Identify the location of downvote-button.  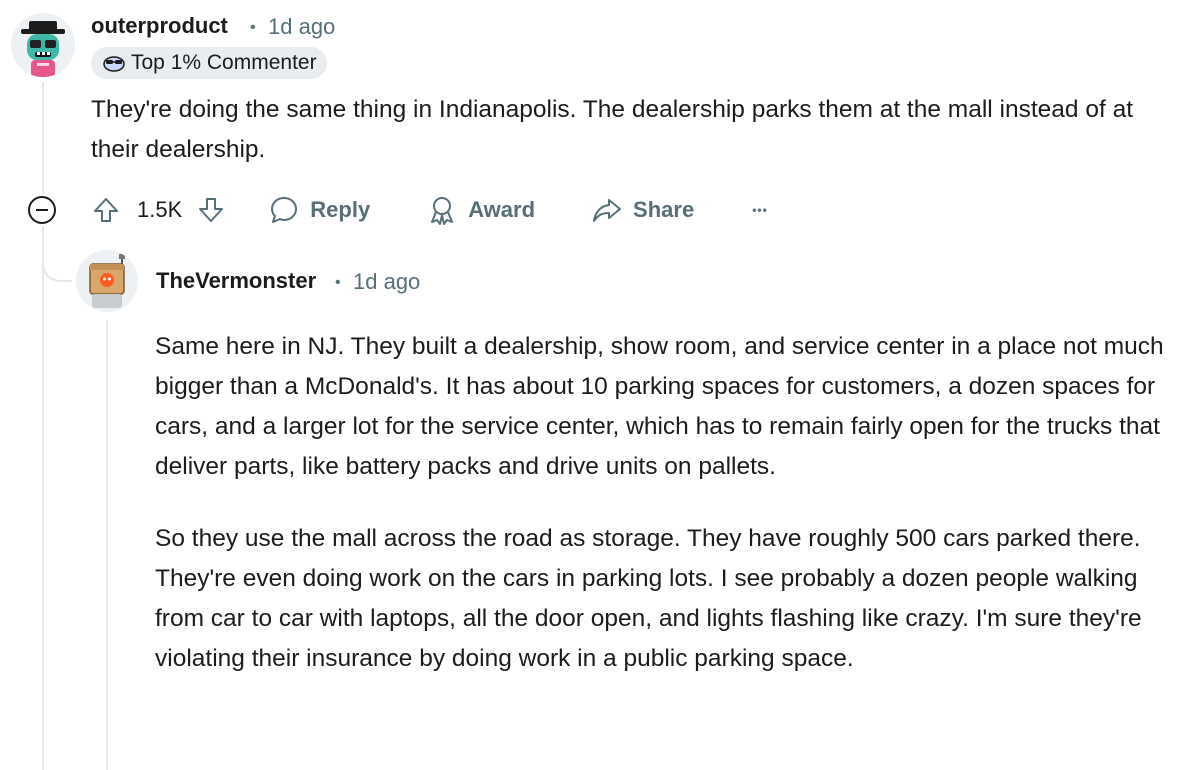
(211, 210).